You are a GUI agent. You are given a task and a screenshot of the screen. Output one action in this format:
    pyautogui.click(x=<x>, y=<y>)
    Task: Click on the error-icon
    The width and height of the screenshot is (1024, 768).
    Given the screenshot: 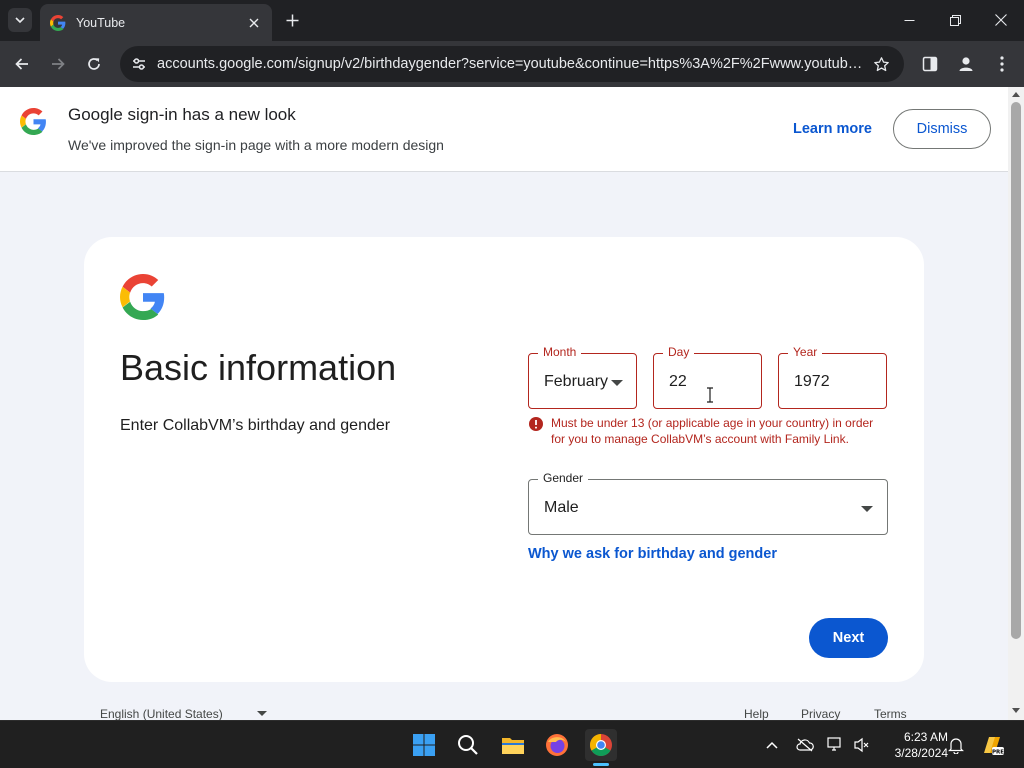 What is the action you would take?
    pyautogui.click(x=536, y=424)
    